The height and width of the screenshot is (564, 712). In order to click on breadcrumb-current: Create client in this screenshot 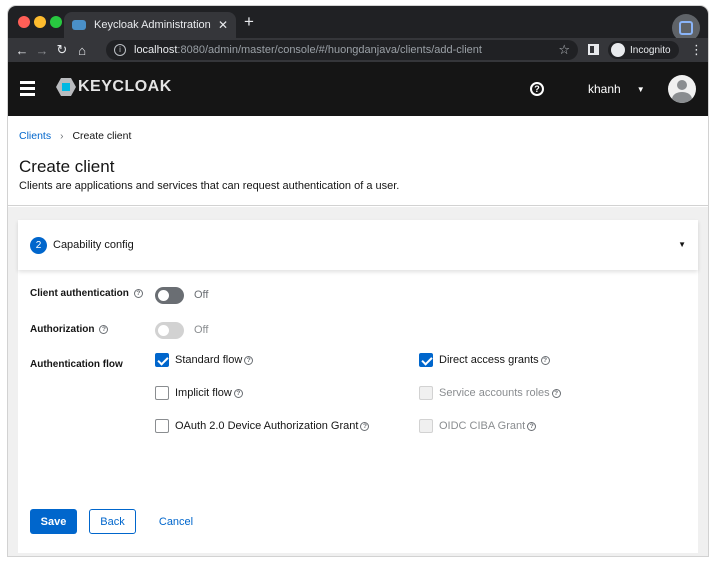, I will do `click(102, 136)`.